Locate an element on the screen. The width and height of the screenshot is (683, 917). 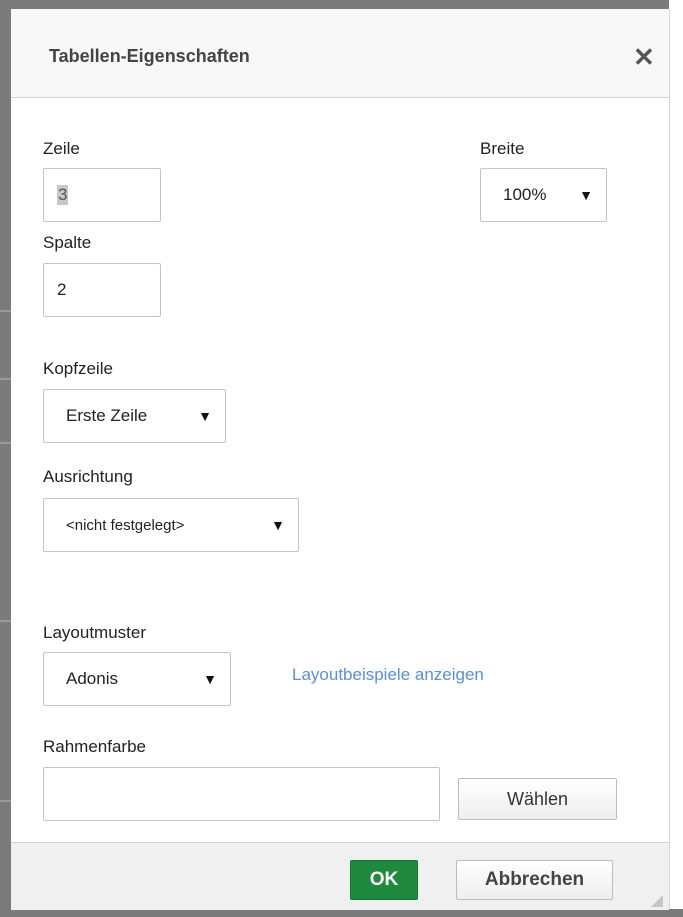
alignment-selected: <nicht festgelegt> is located at coordinates (125, 525).